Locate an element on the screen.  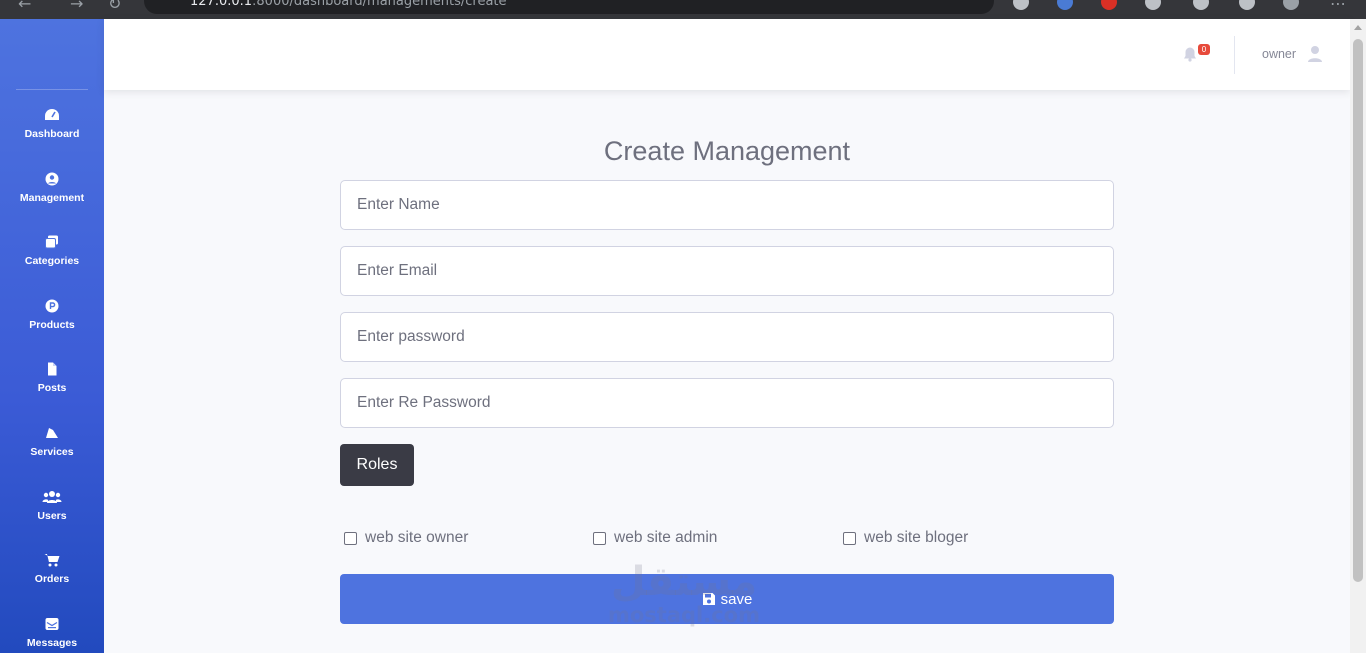
sidebar-item-label: Services is located at coordinates (52, 452).